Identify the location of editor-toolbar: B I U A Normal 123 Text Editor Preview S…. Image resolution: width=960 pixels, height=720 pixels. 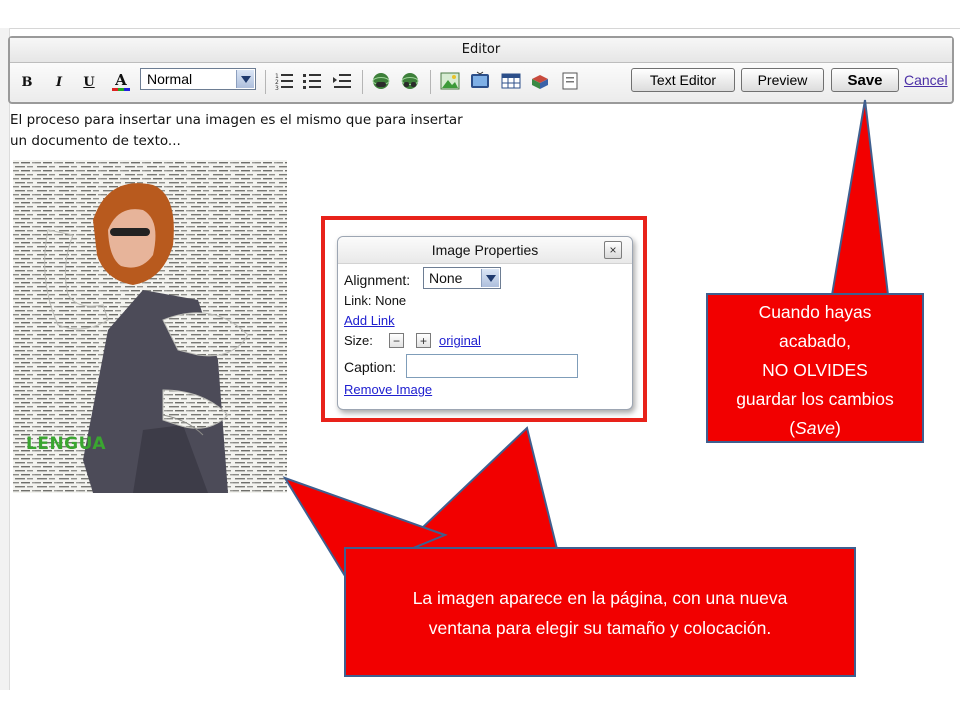
(481, 82).